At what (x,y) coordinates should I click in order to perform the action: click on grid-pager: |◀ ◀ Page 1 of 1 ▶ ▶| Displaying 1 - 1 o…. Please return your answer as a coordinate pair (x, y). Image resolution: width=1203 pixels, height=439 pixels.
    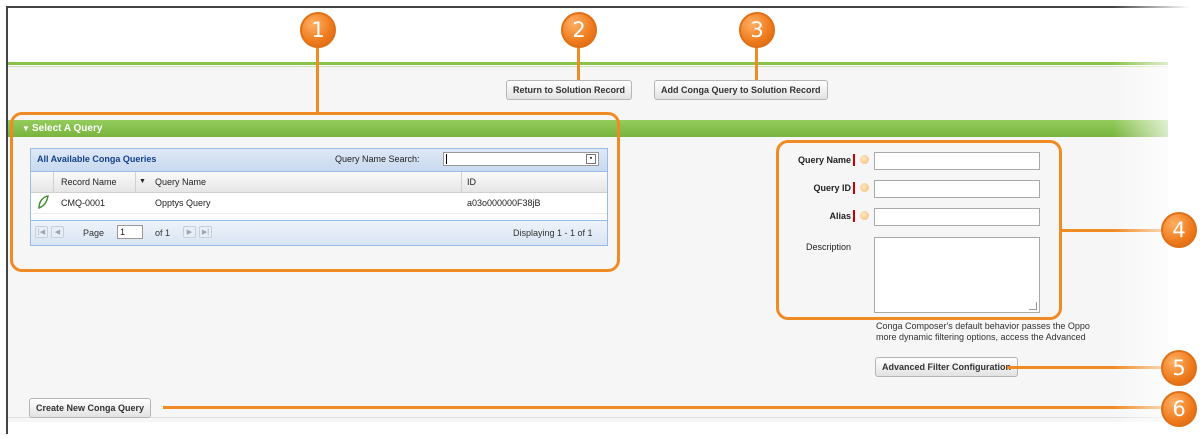
    Looking at the image, I should click on (319, 232).